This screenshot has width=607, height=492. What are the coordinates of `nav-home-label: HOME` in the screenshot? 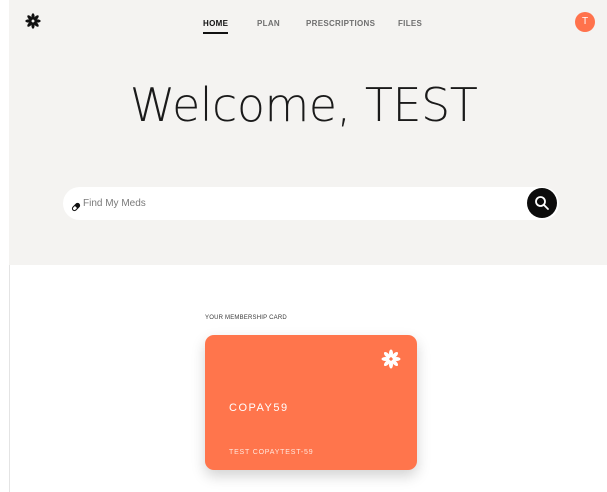 It's located at (216, 23).